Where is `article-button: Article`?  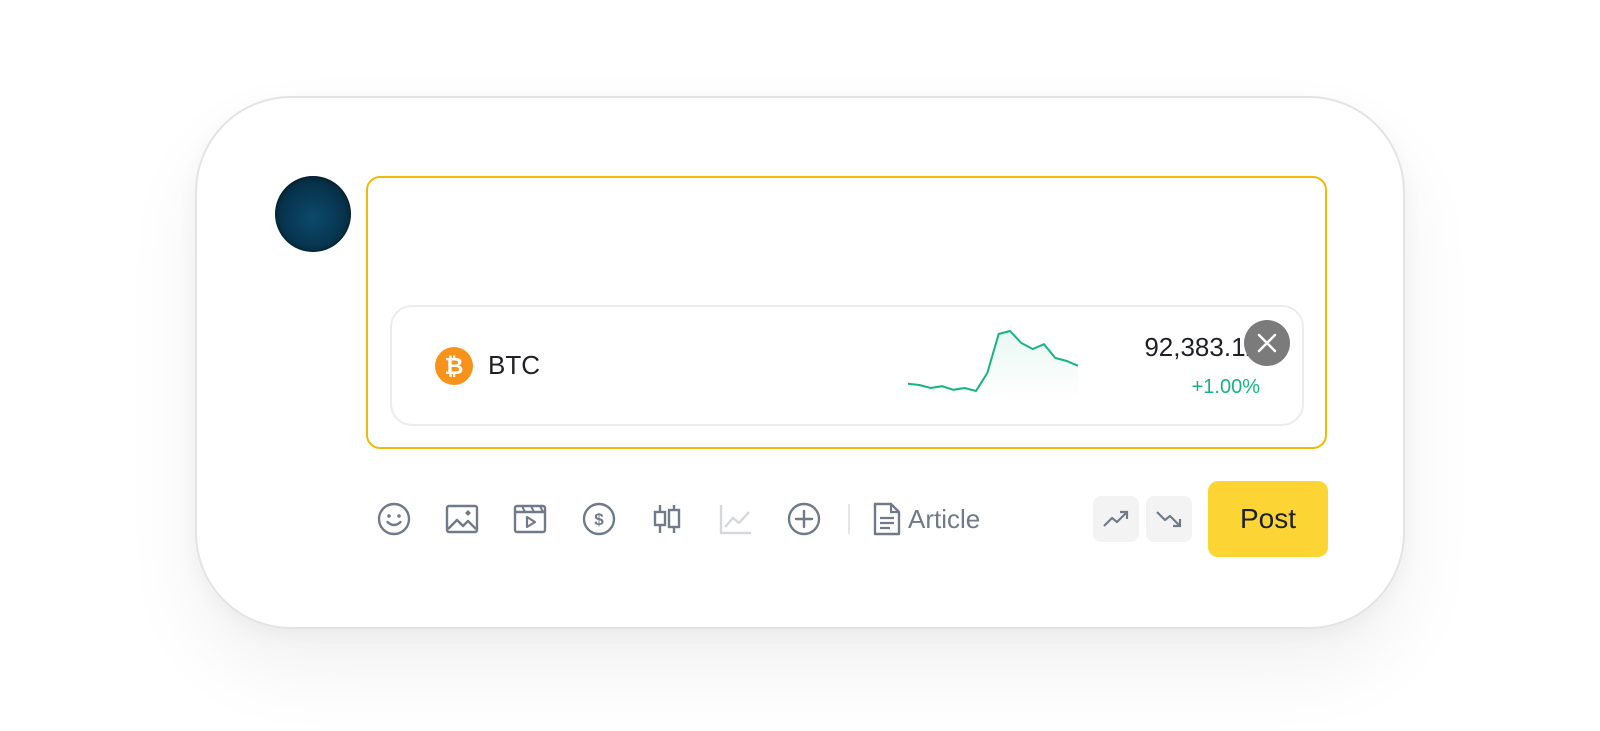 article-button: Article is located at coordinates (926, 519).